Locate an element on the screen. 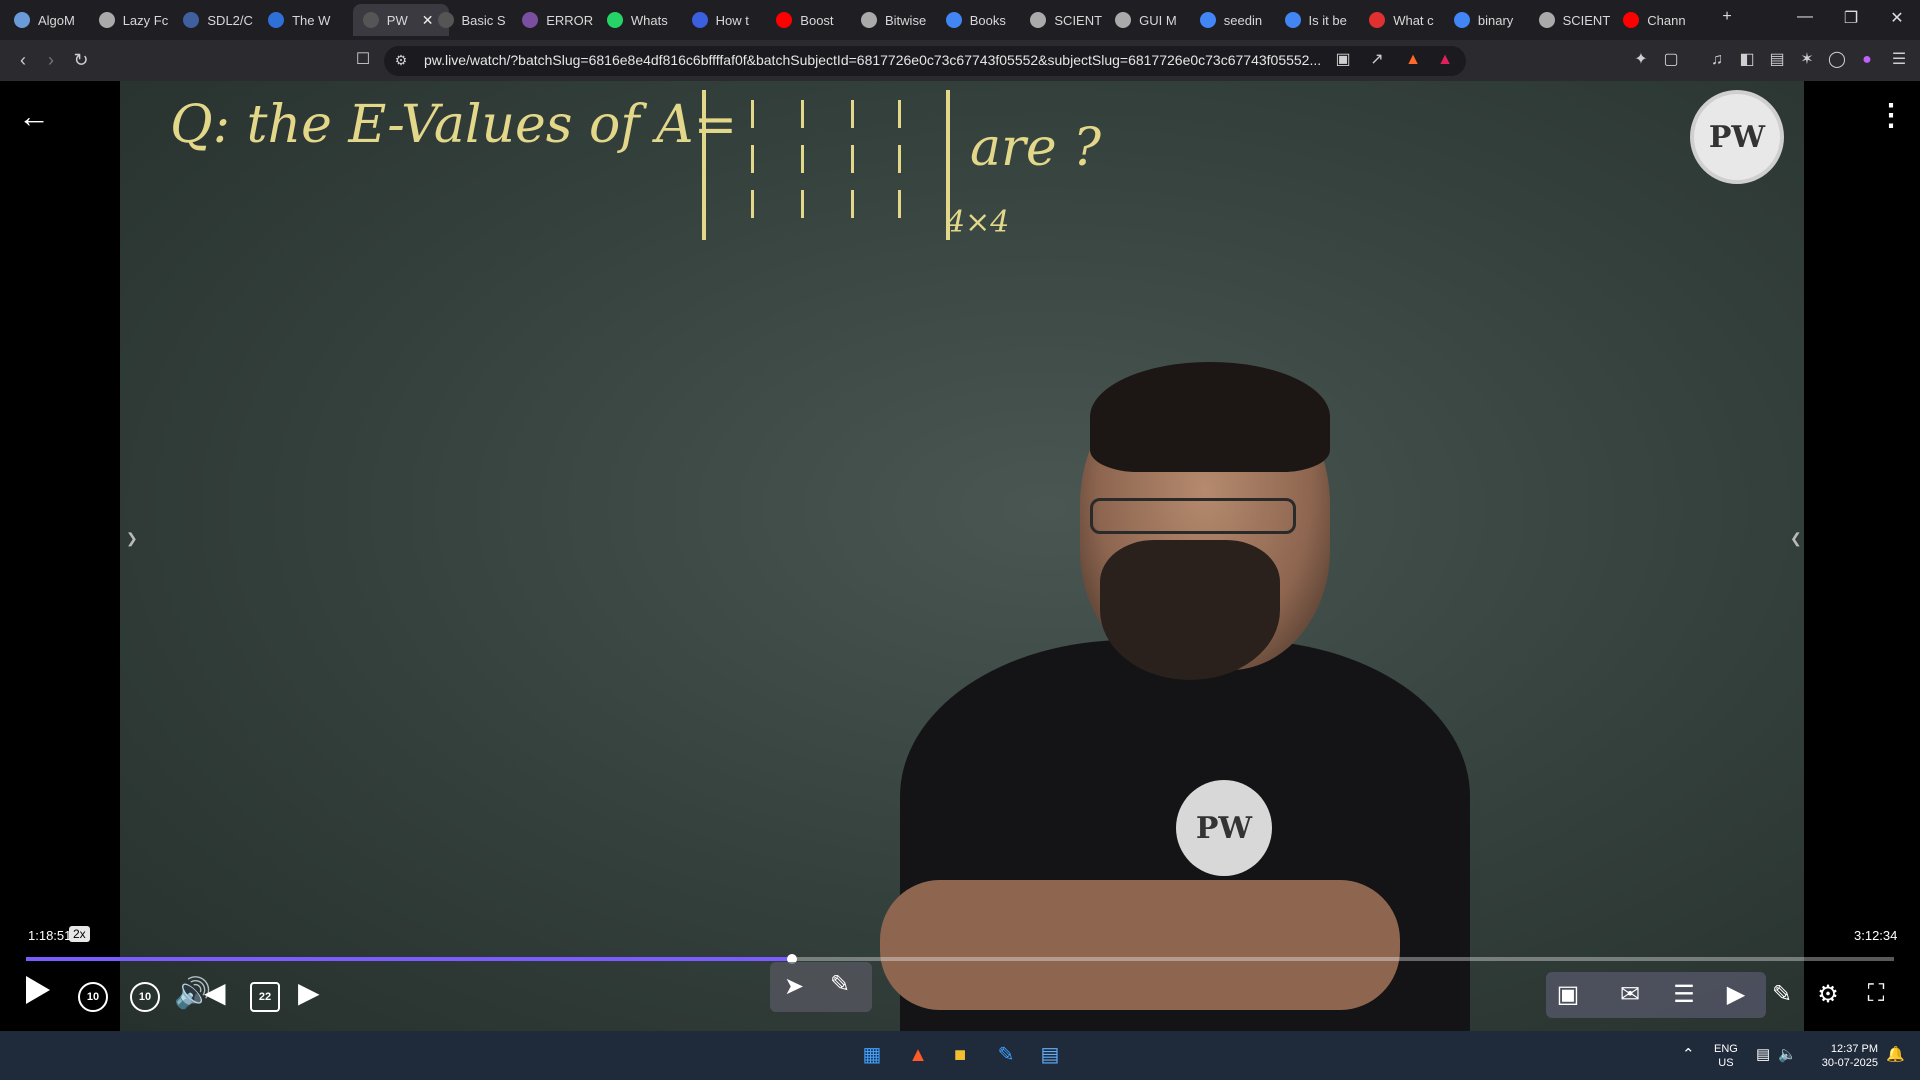 The height and width of the screenshot is (1080, 1920). system-clock: 12:37 PM 30-07-2025 is located at coordinates (1843, 1056).